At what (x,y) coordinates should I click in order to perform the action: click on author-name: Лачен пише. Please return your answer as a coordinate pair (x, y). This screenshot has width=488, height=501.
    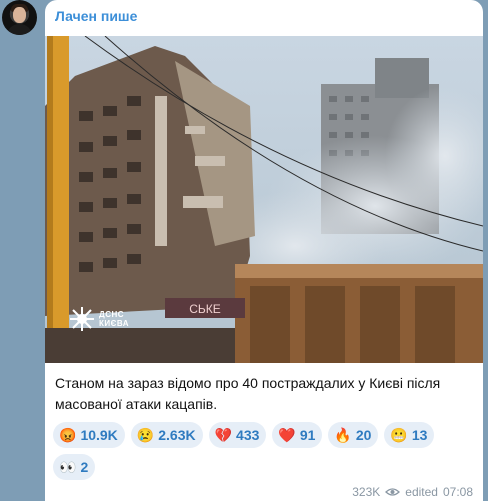
    Looking at the image, I should click on (96, 16).